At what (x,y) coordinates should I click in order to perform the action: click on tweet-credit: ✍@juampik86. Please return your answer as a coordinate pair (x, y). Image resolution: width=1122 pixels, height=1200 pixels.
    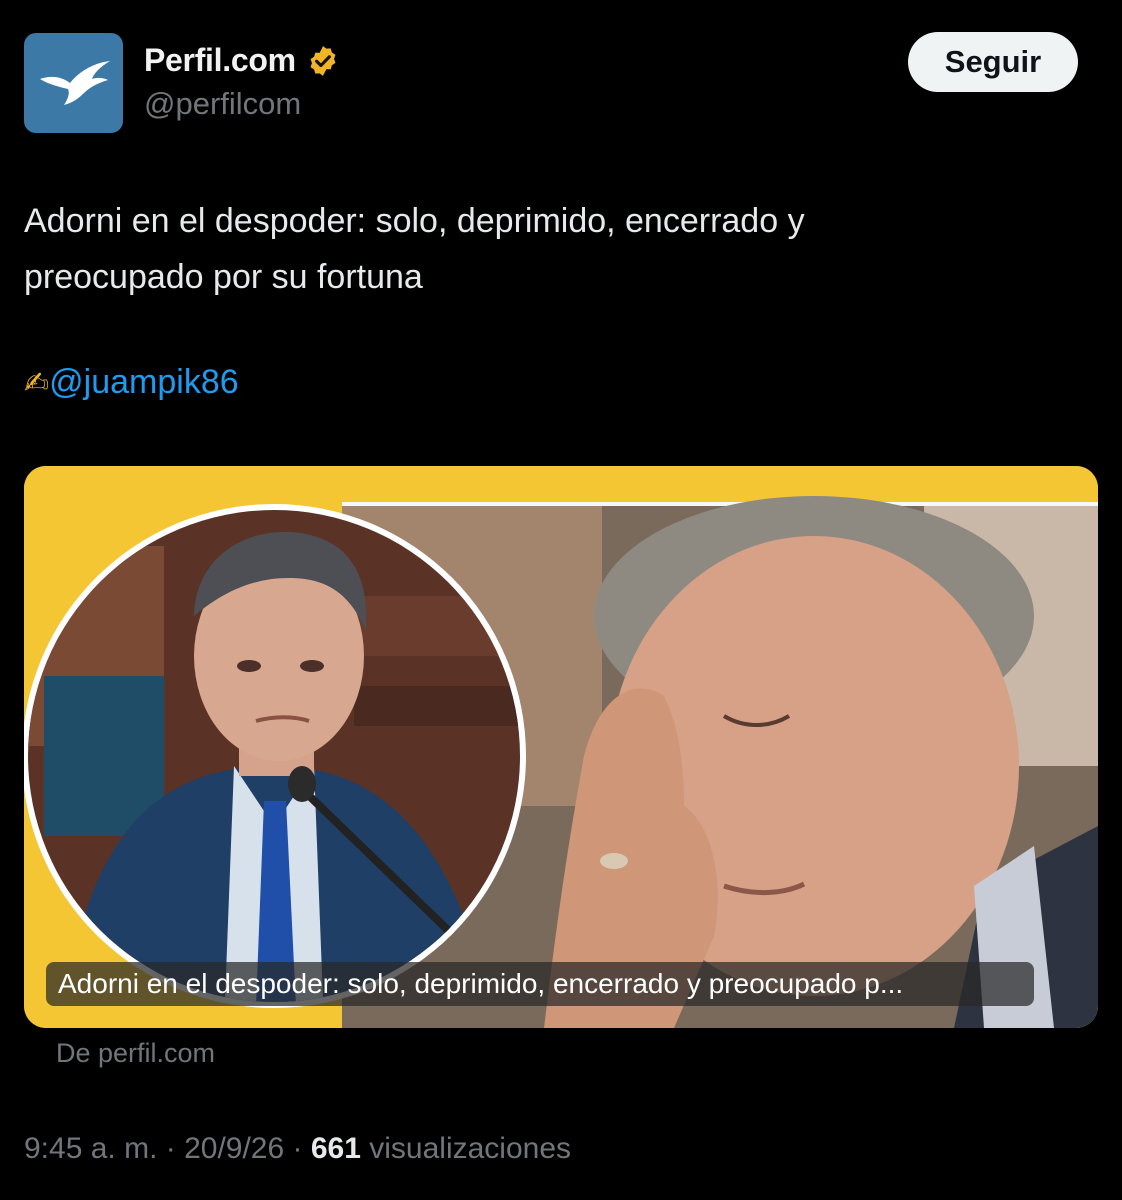
    Looking at the image, I should click on (131, 383).